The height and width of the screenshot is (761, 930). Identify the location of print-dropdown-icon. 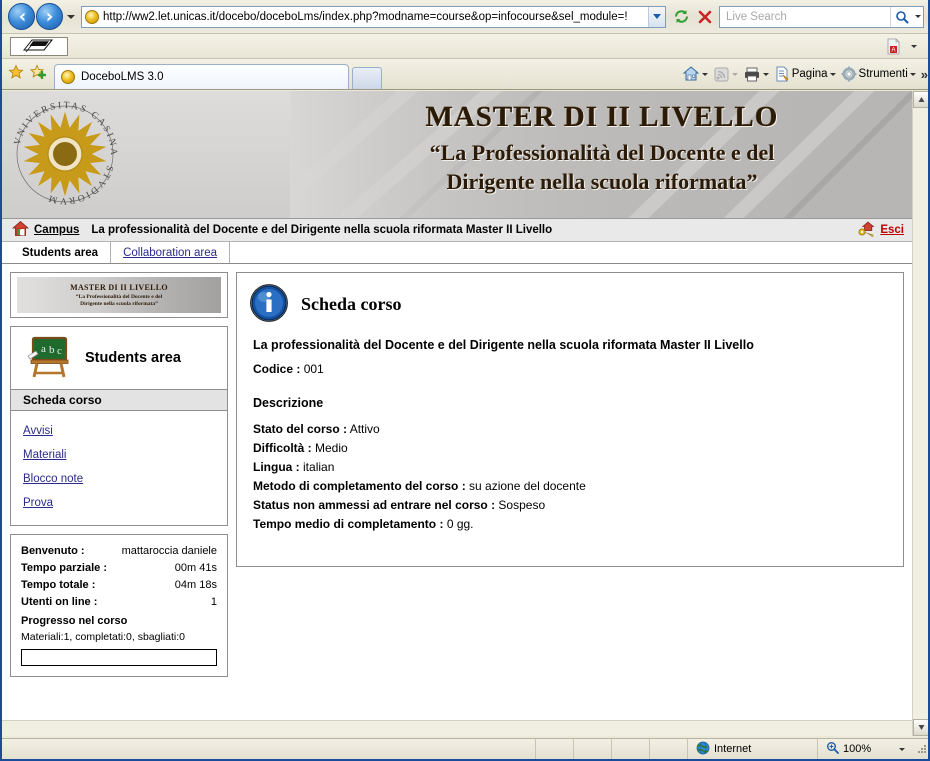
(765, 74).